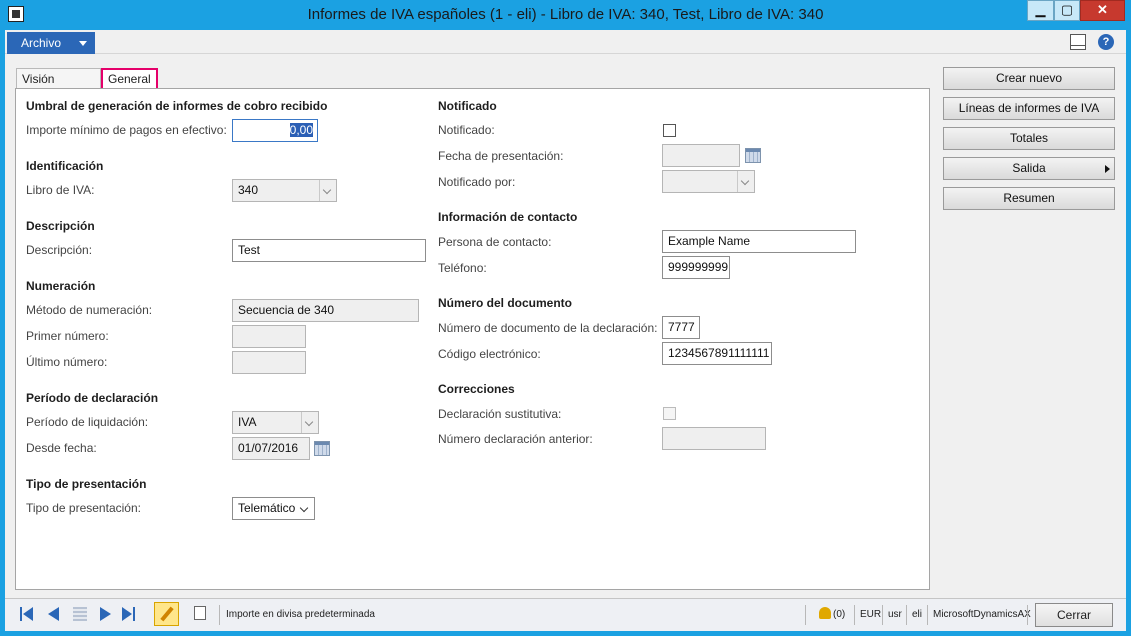  I want to click on numero-declaracion-anterior-label: Número declaración anterior:, so click(515, 439).